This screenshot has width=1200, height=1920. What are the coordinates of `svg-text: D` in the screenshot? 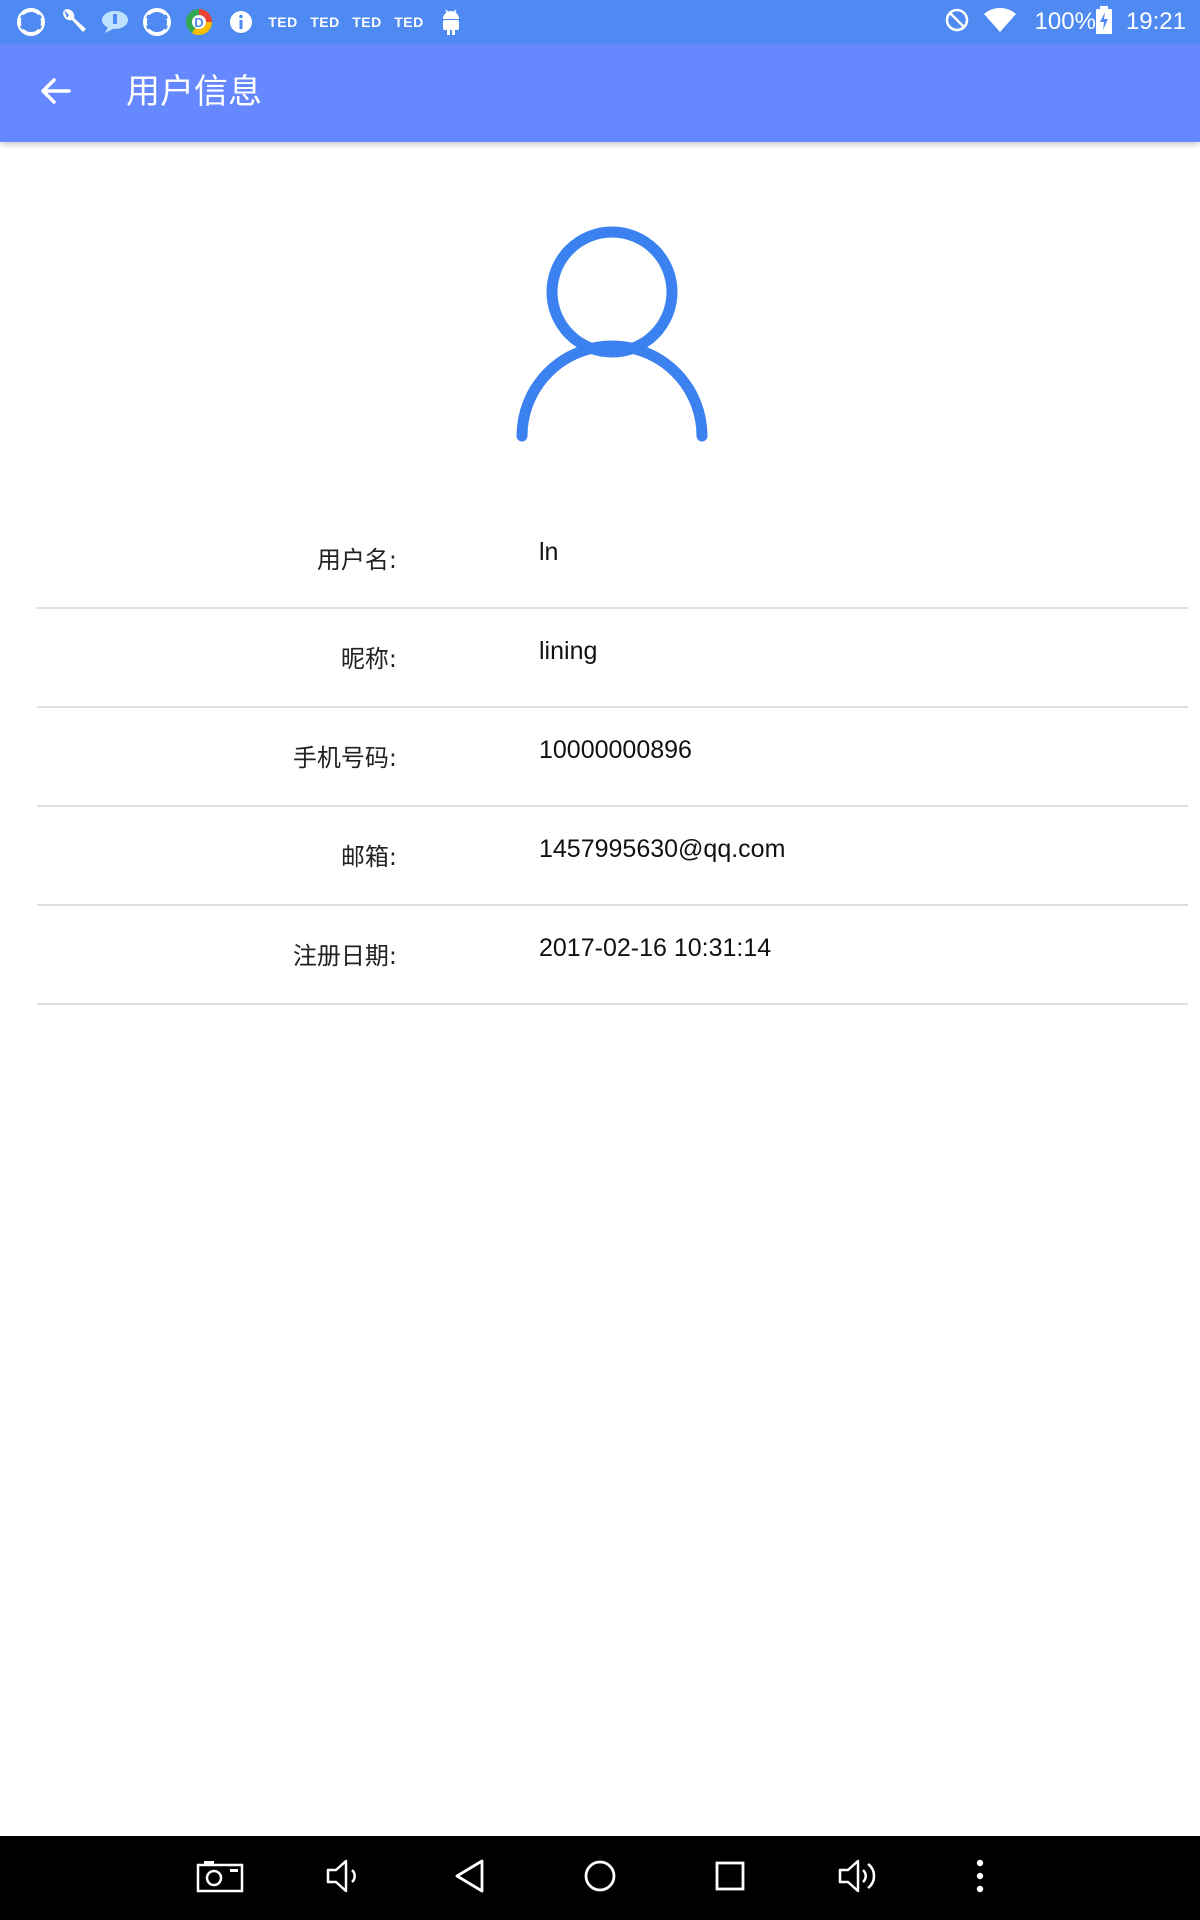 It's located at (198, 22).